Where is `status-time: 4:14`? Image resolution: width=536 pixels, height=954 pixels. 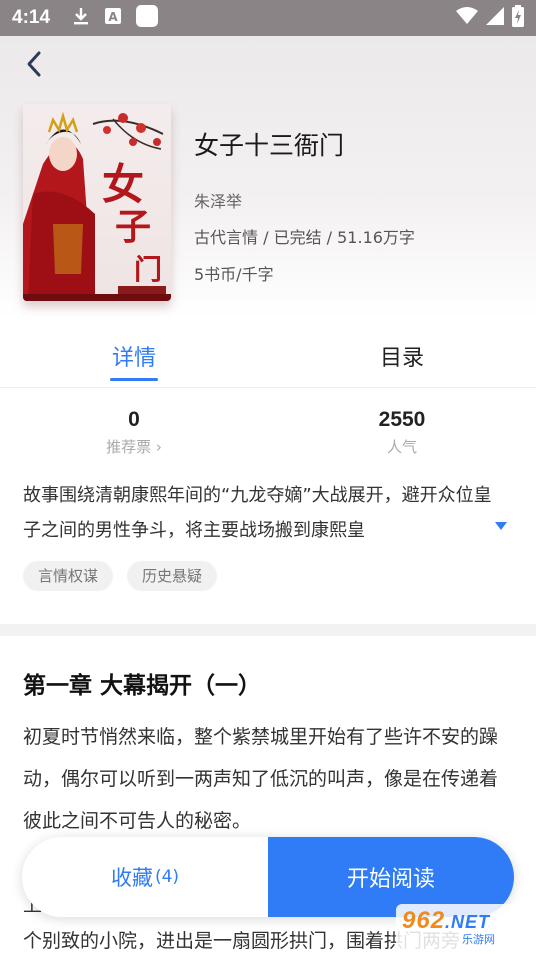
status-time: 4:14 is located at coordinates (31, 17).